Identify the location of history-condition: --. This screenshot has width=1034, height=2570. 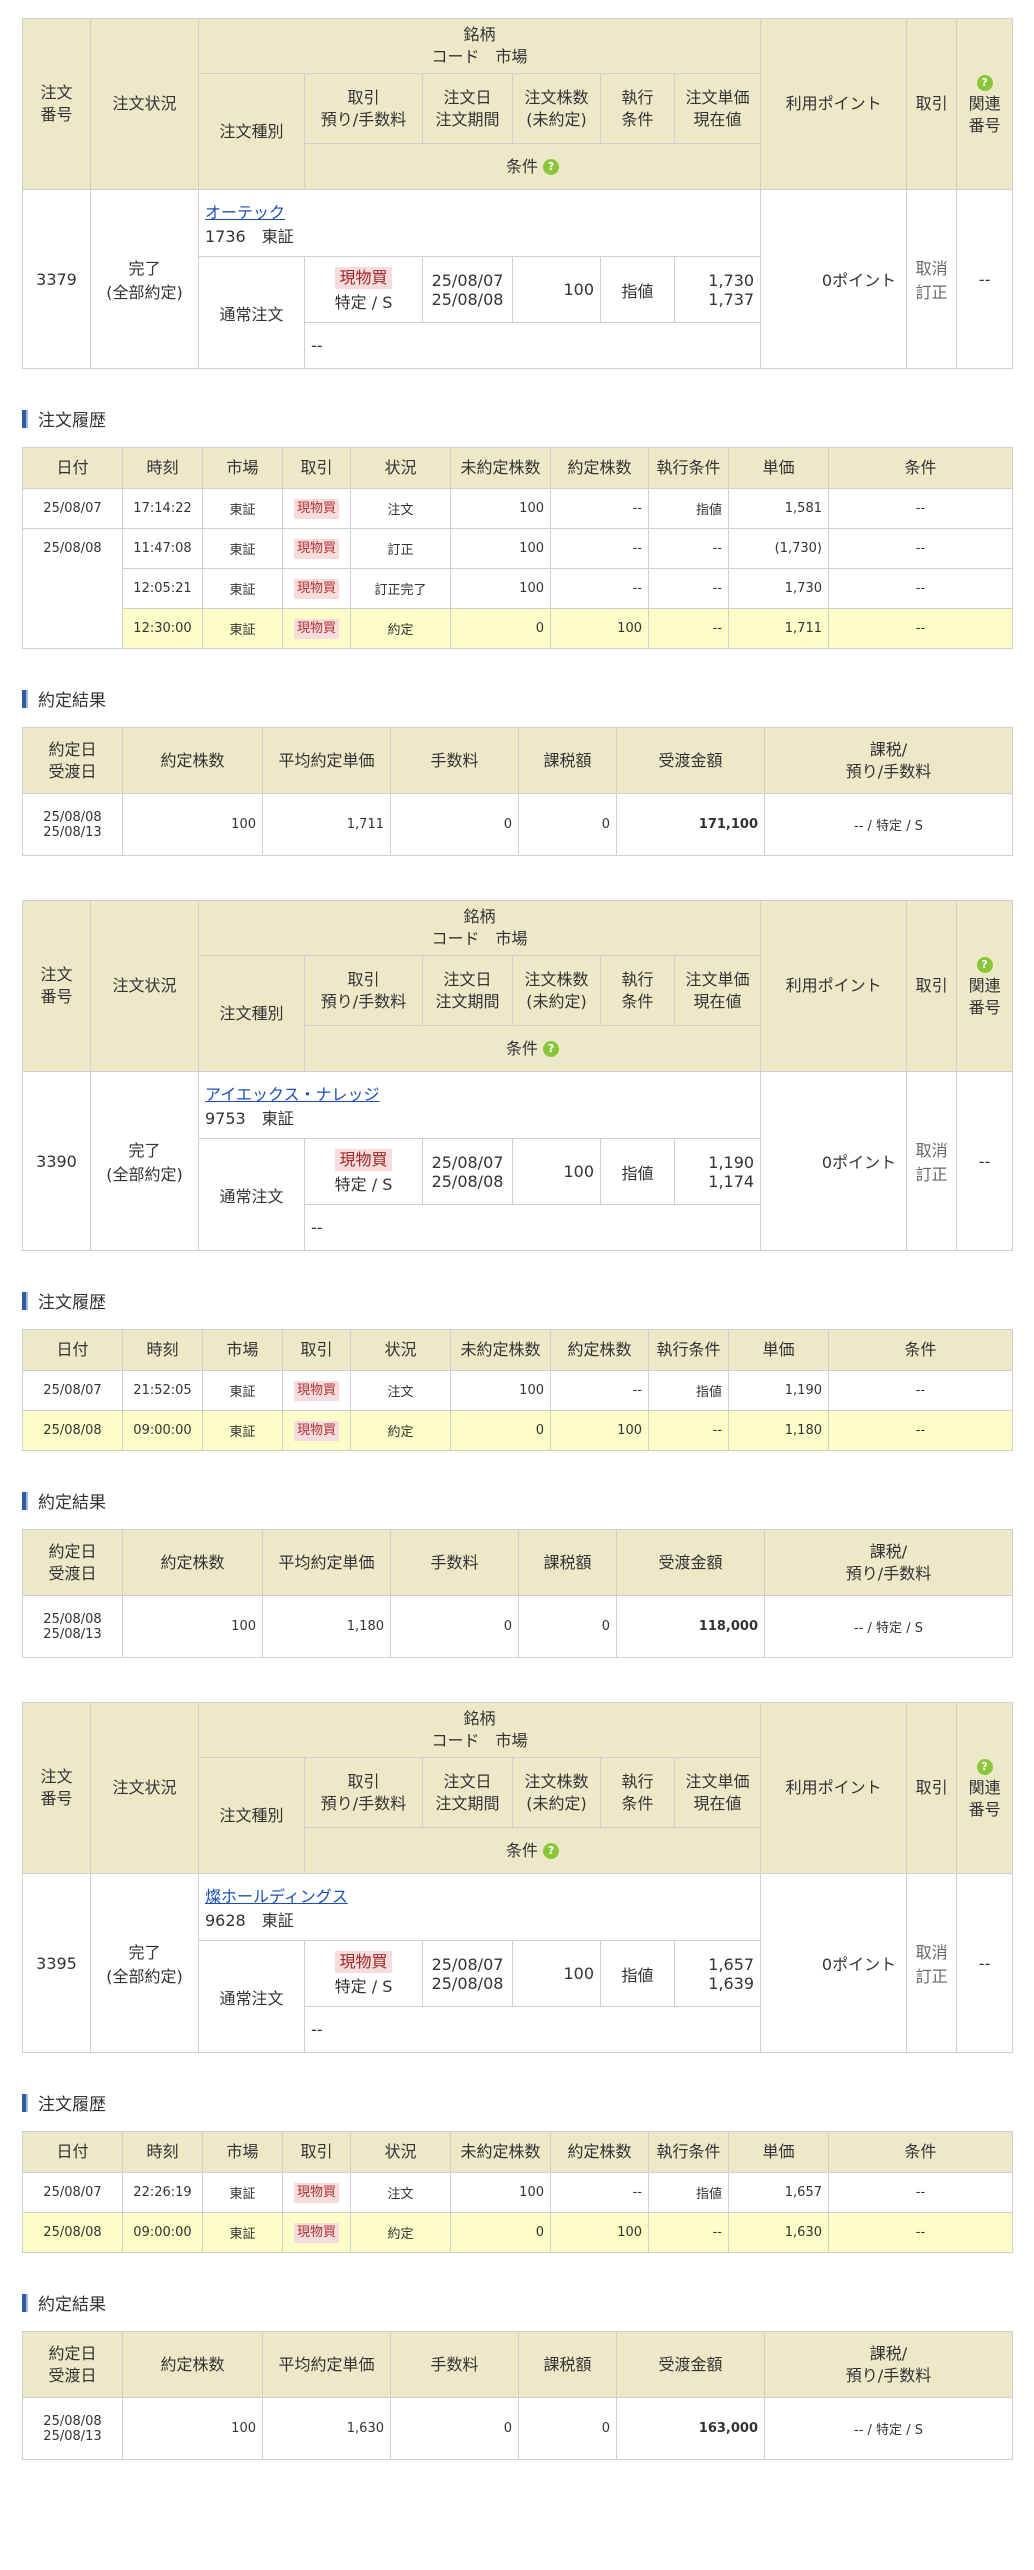
(920, 2232).